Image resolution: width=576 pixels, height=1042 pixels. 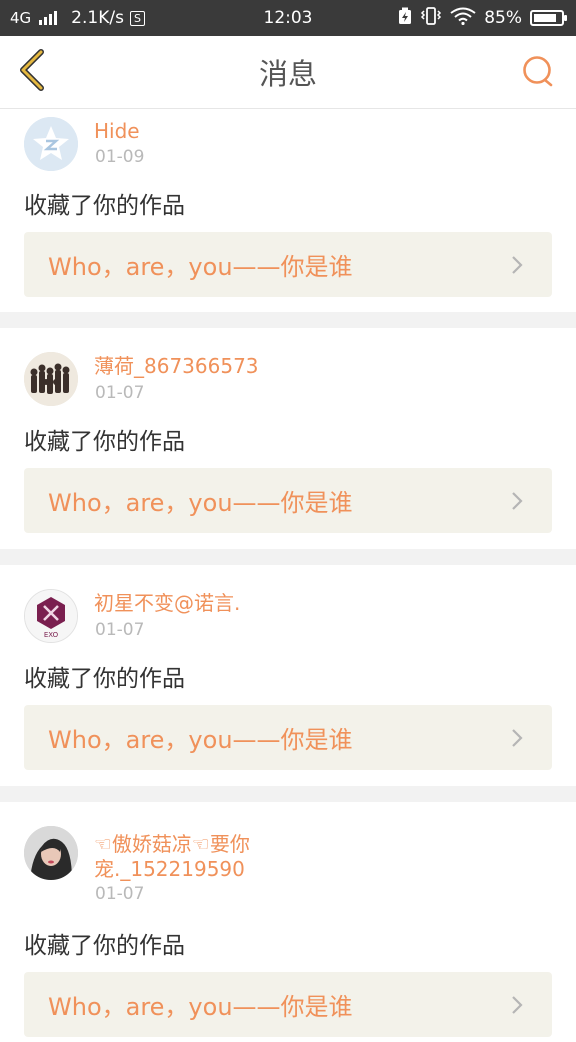 What do you see at coordinates (482, 18) in the screenshot?
I see `status-right: 85%` at bounding box center [482, 18].